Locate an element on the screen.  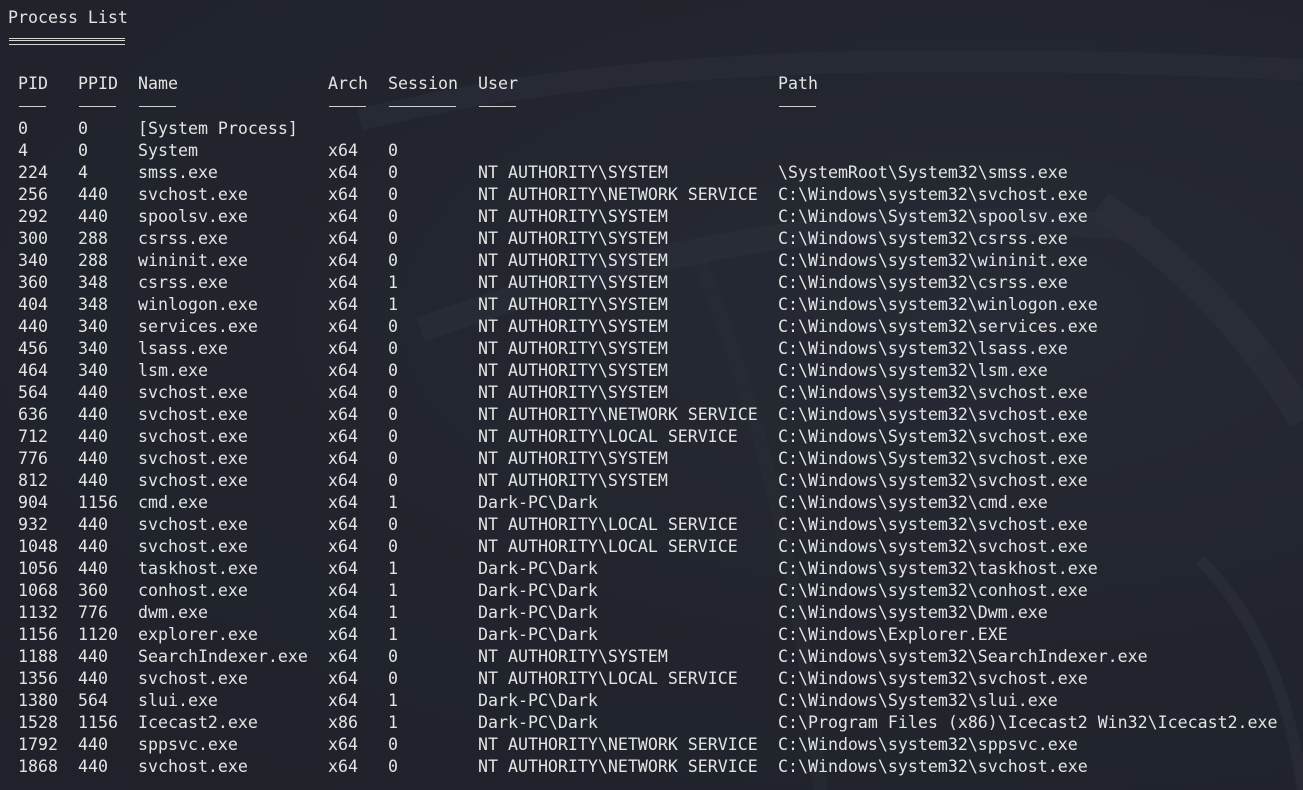
column-underline-pid is located at coordinates (32, 106).